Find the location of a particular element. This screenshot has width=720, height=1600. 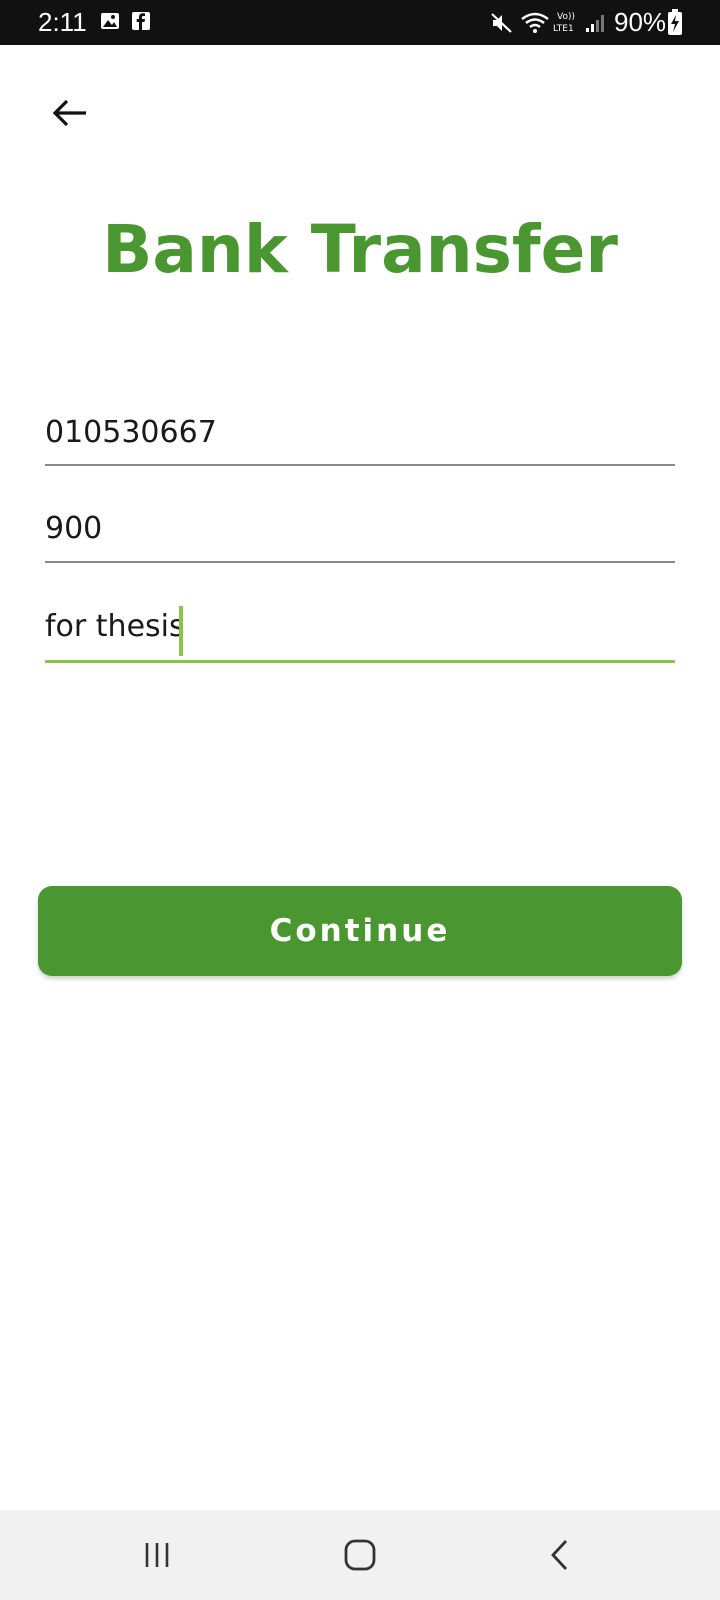

back-icon is located at coordinates (559, 1555).